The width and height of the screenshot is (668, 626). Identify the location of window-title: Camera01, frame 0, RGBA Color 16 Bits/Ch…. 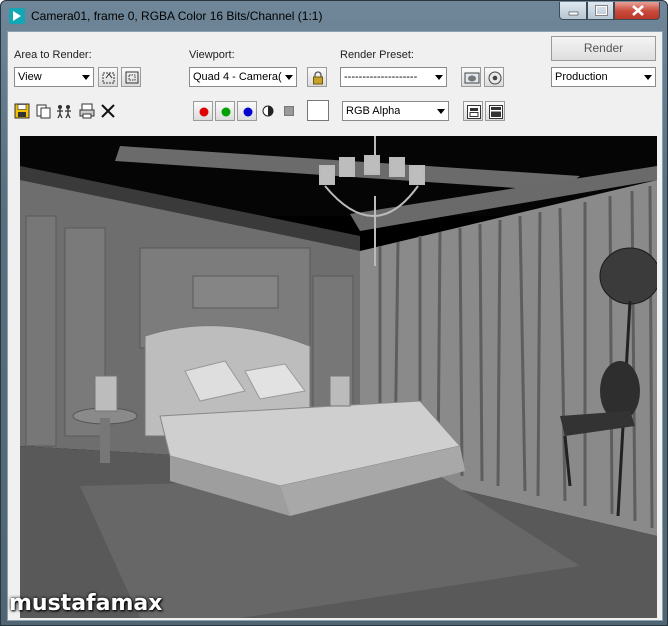
(177, 16).